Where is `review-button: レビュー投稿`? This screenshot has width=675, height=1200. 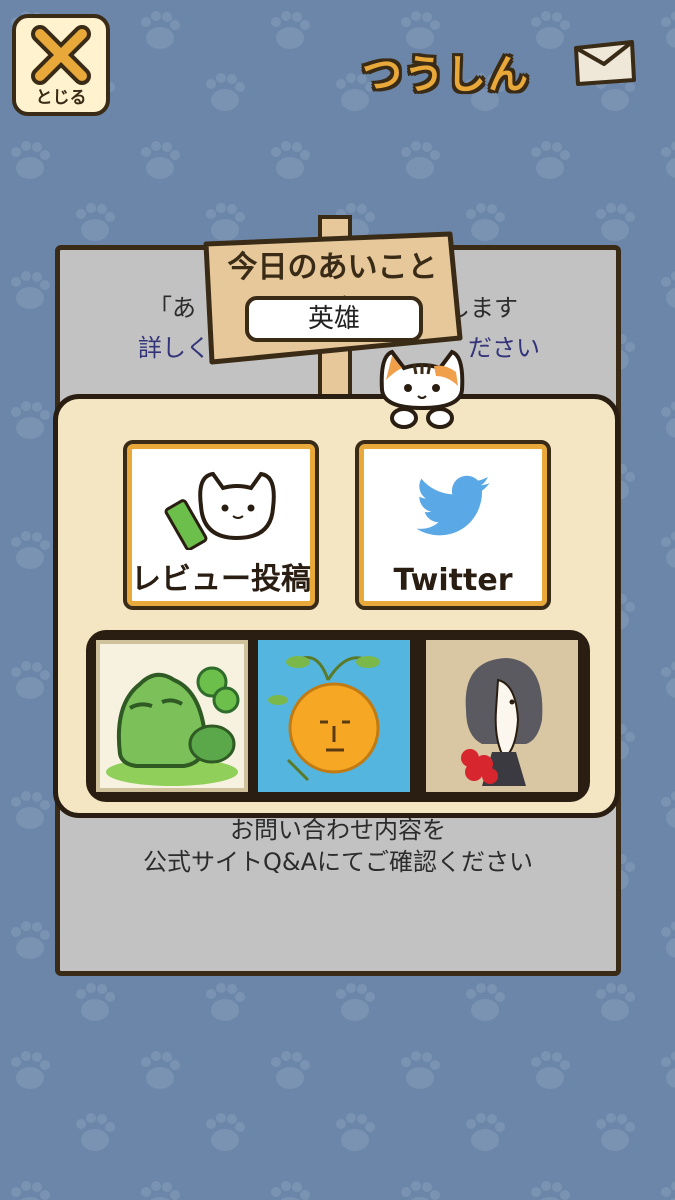
review-button: レビュー投稿 is located at coordinates (221, 525).